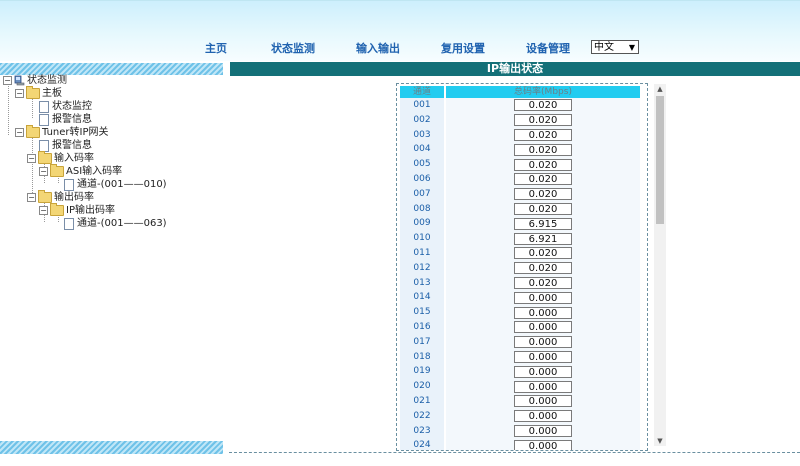 The height and width of the screenshot is (466, 800). Describe the element at coordinates (615, 47) in the screenshot. I see `language-select: 中文 ▼` at that location.